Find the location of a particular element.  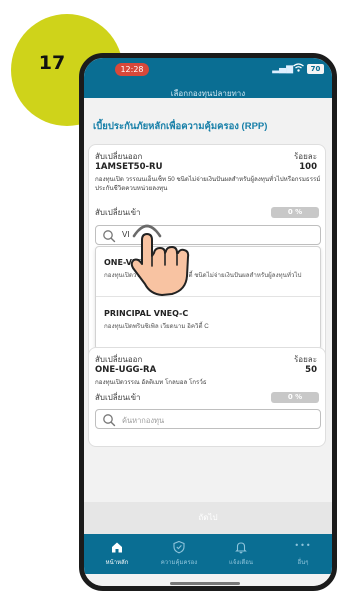

home-icon is located at coordinates (117, 547).